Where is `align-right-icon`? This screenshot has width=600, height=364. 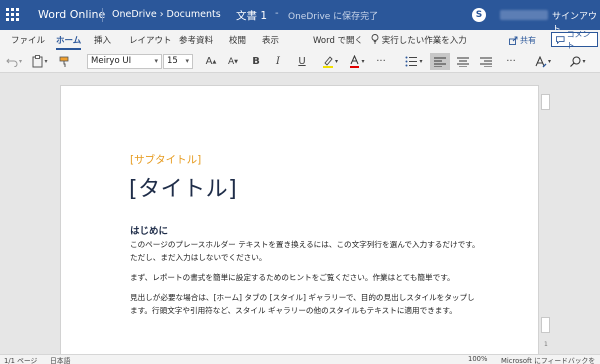 align-right-icon is located at coordinates (486, 62).